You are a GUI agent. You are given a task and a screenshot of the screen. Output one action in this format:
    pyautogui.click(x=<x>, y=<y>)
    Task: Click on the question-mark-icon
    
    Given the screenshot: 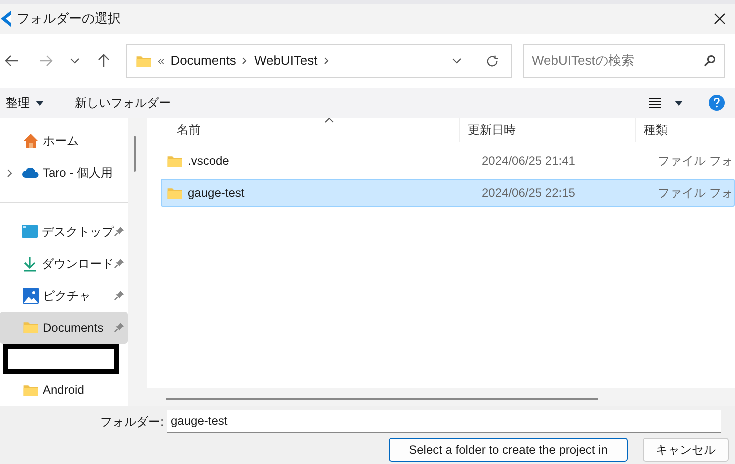 What is the action you would take?
    pyautogui.click(x=717, y=103)
    